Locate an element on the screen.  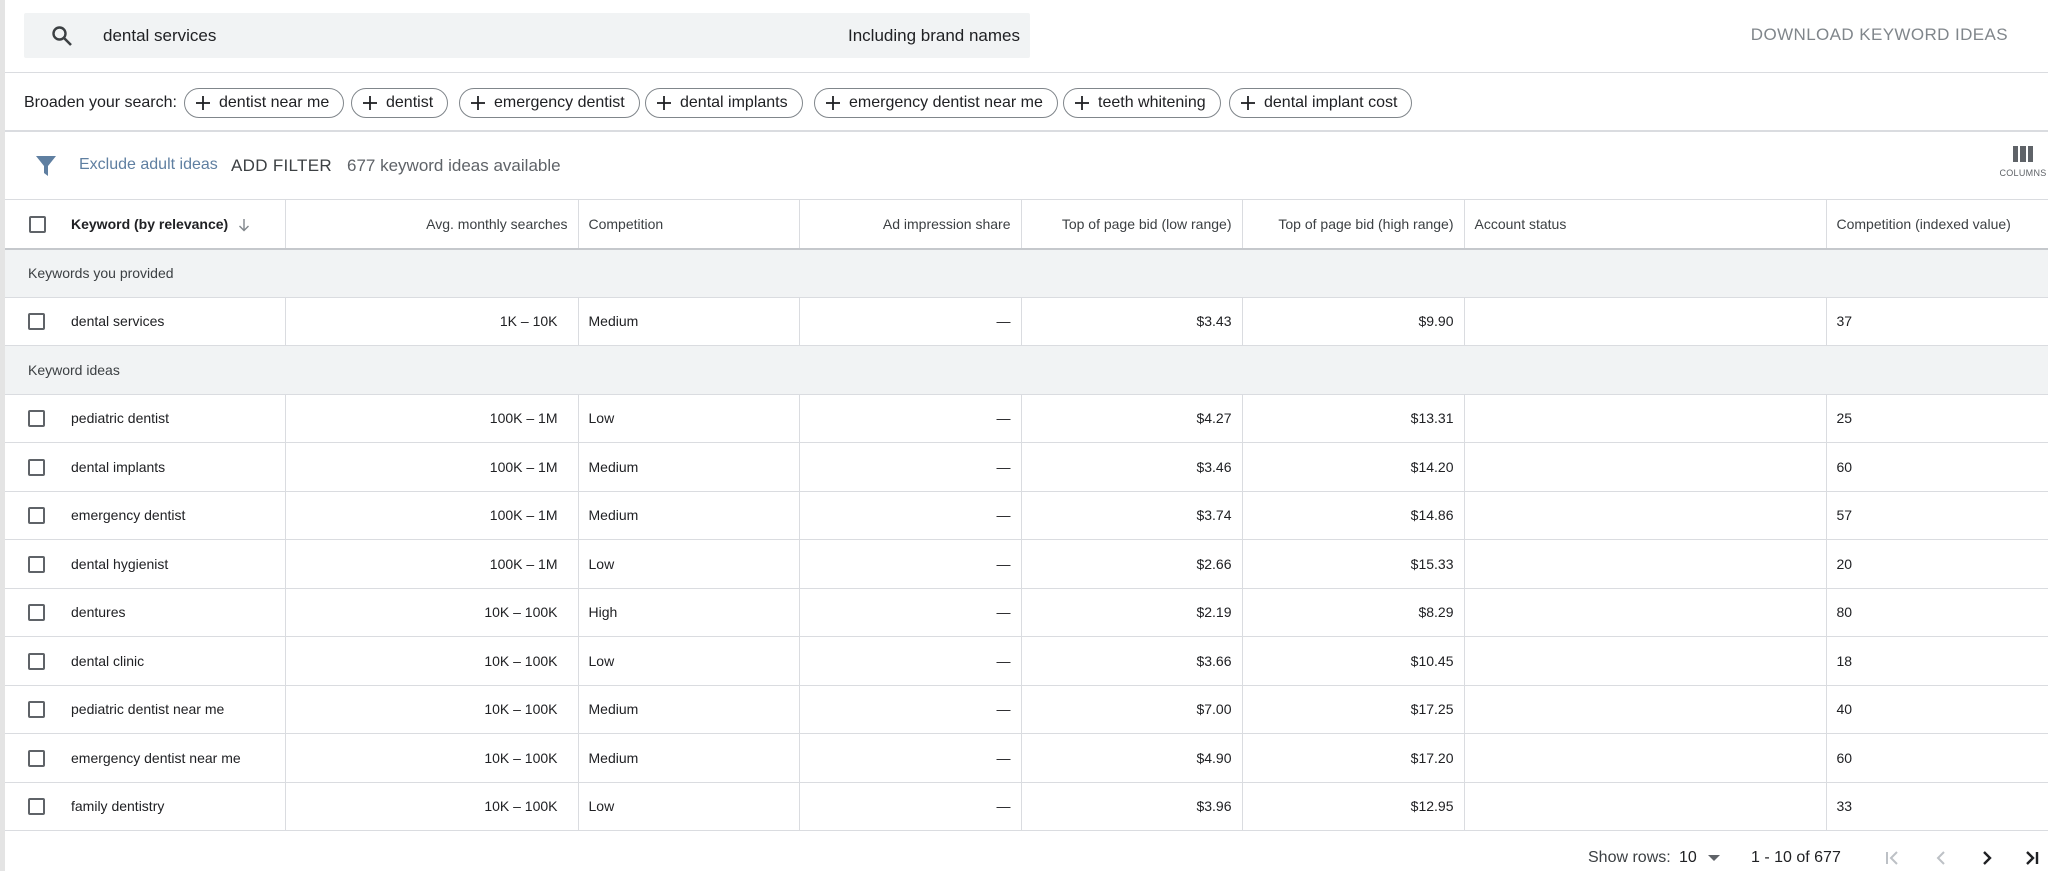
row-bid-low: $3.46 is located at coordinates (1131, 467).